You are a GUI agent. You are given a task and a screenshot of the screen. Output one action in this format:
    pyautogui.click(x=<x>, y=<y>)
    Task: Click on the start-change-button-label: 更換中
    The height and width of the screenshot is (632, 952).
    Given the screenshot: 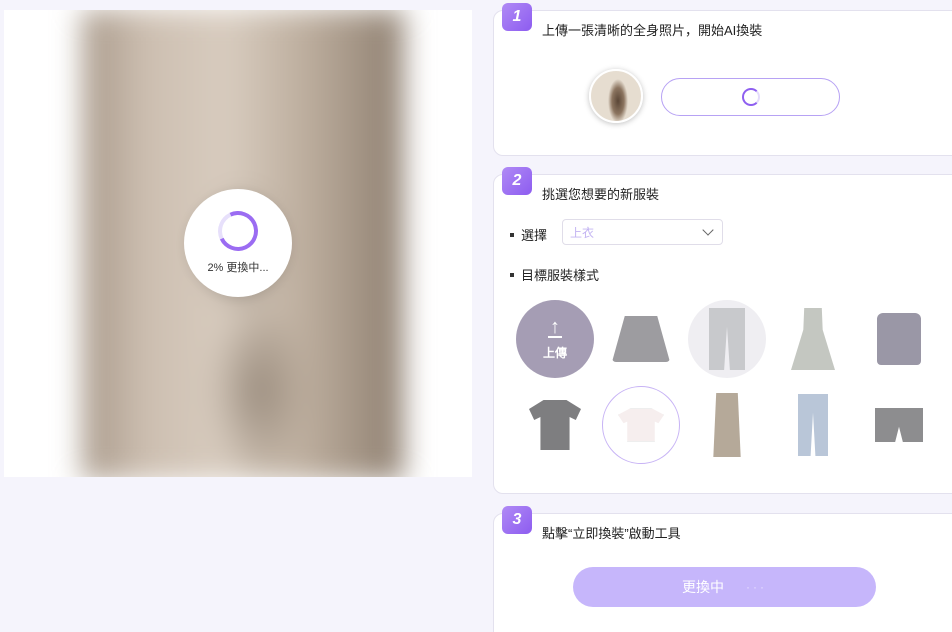 What is the action you would take?
    pyautogui.click(x=703, y=587)
    